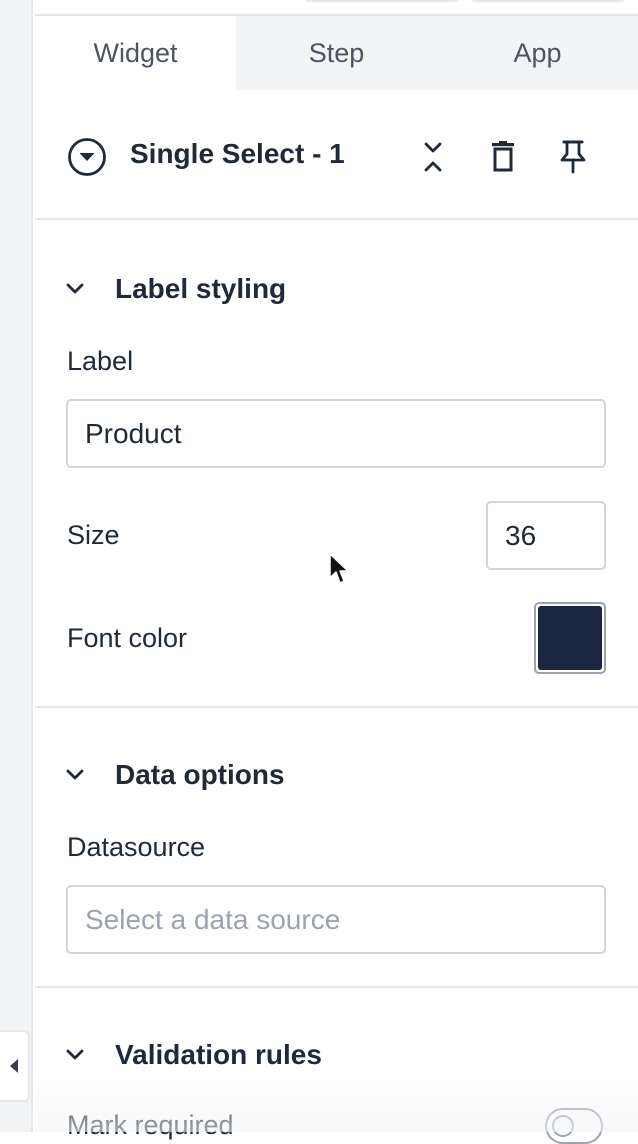 The image size is (638, 1144). I want to click on font-color-fill, so click(570, 638).